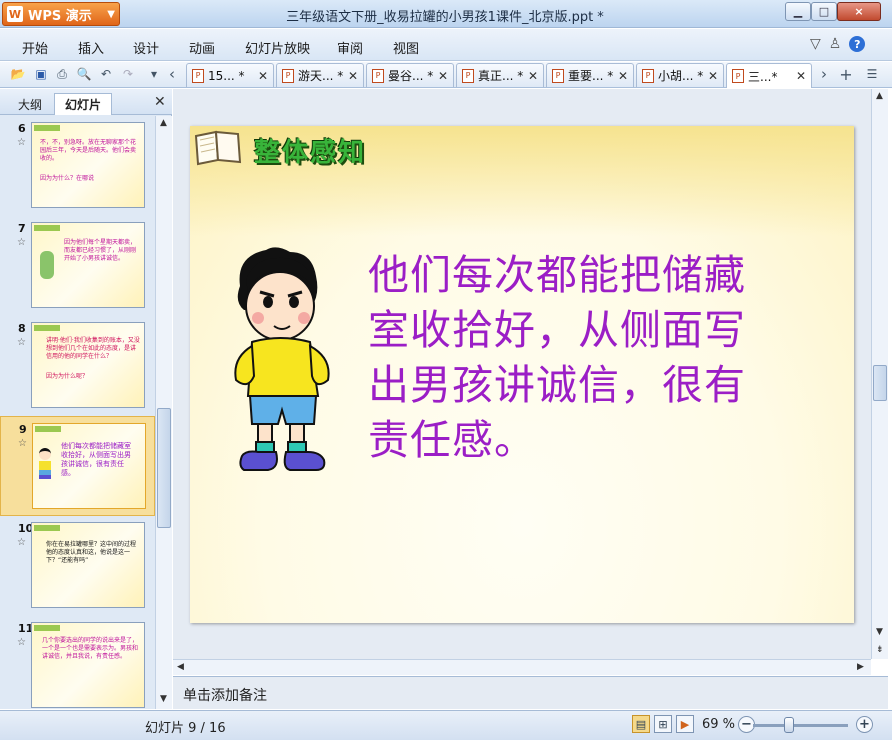 This screenshot has height=740, width=892. I want to click on normal-view-icon: ▤, so click(641, 724).